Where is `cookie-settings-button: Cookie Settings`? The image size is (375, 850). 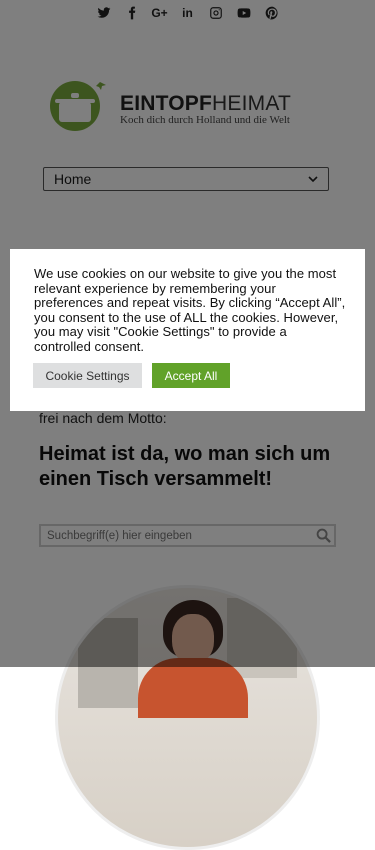
cookie-settings-button: Cookie Settings is located at coordinates (87, 375).